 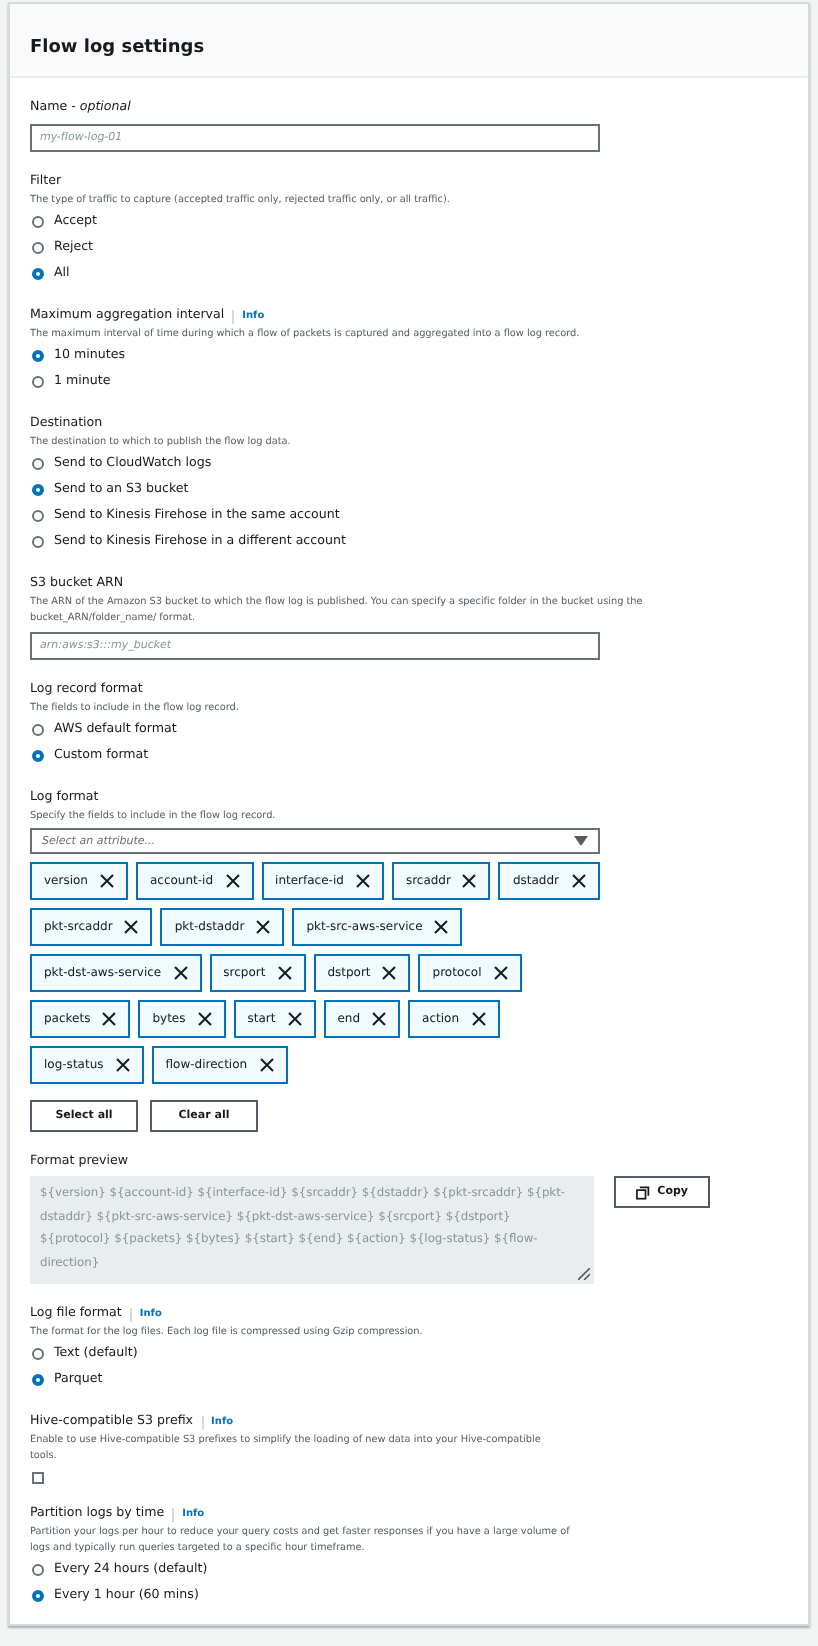 What do you see at coordinates (38, 1478) in the screenshot?
I see `checkbox` at bounding box center [38, 1478].